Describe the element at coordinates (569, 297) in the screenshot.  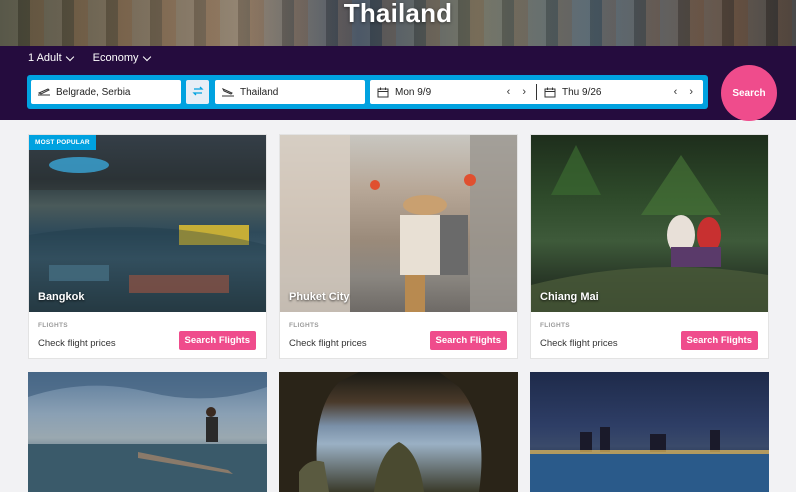
I see `card-city-name: Chiang Mai` at that location.